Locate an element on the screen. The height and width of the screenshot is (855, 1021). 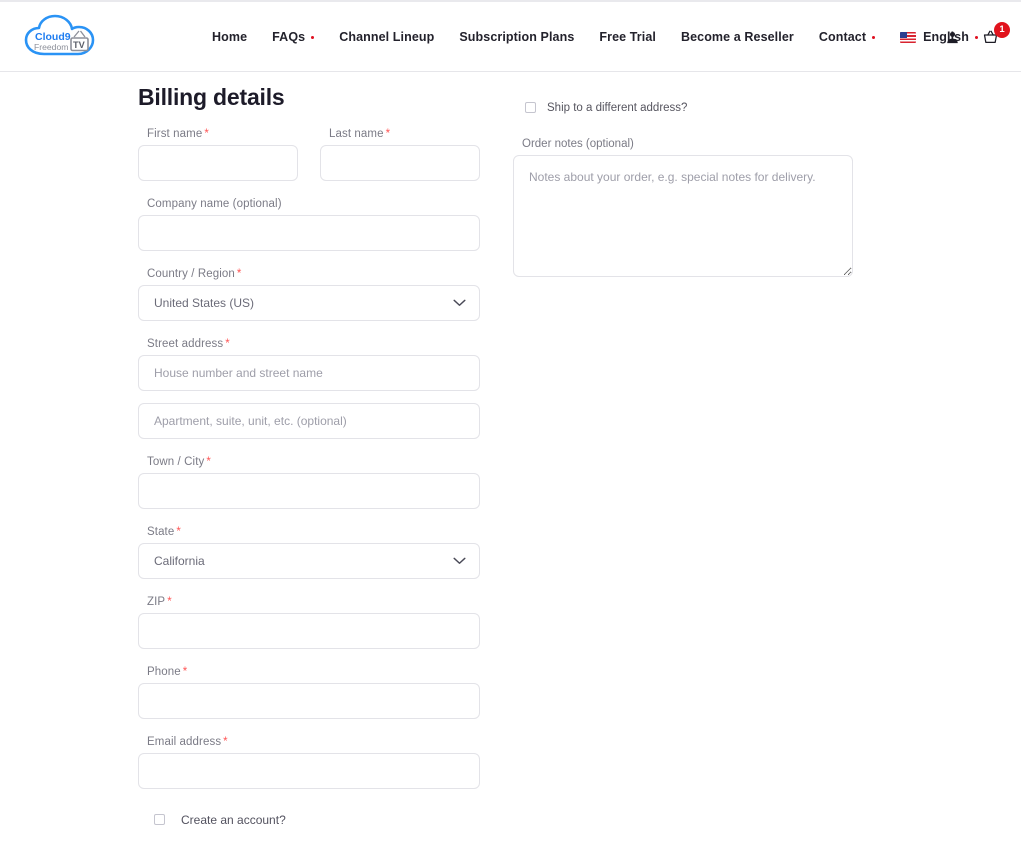
first-name-input is located at coordinates (218, 163).